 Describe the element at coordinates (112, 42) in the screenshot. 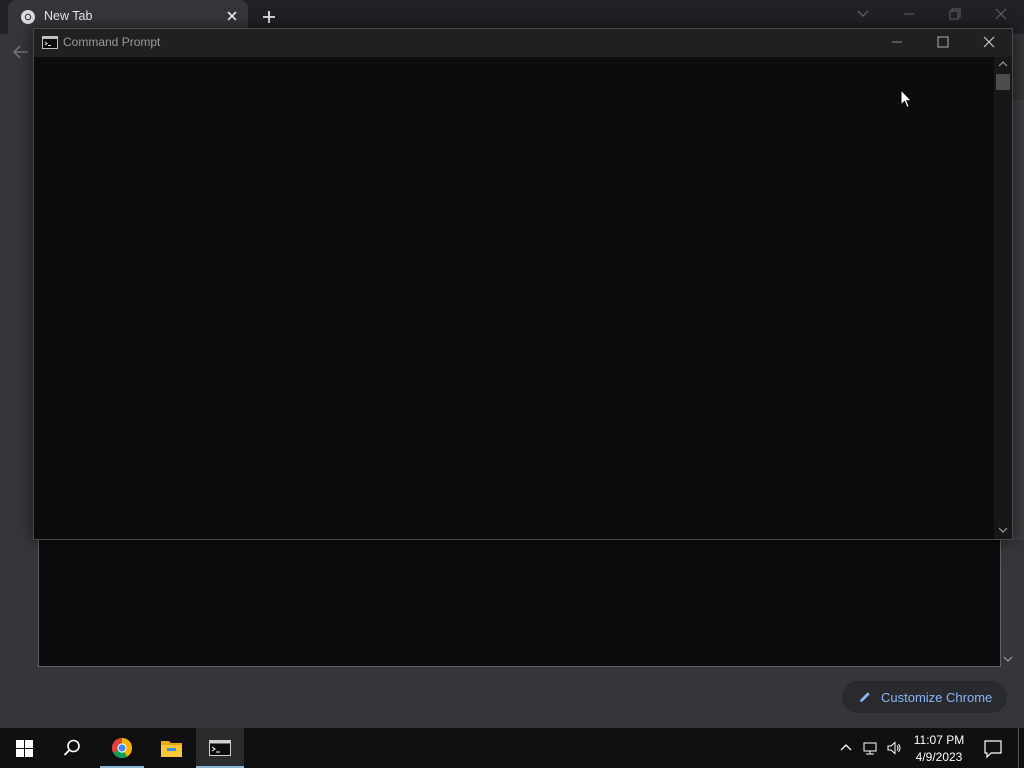

I see `cmd-window-title: Command Prompt` at that location.